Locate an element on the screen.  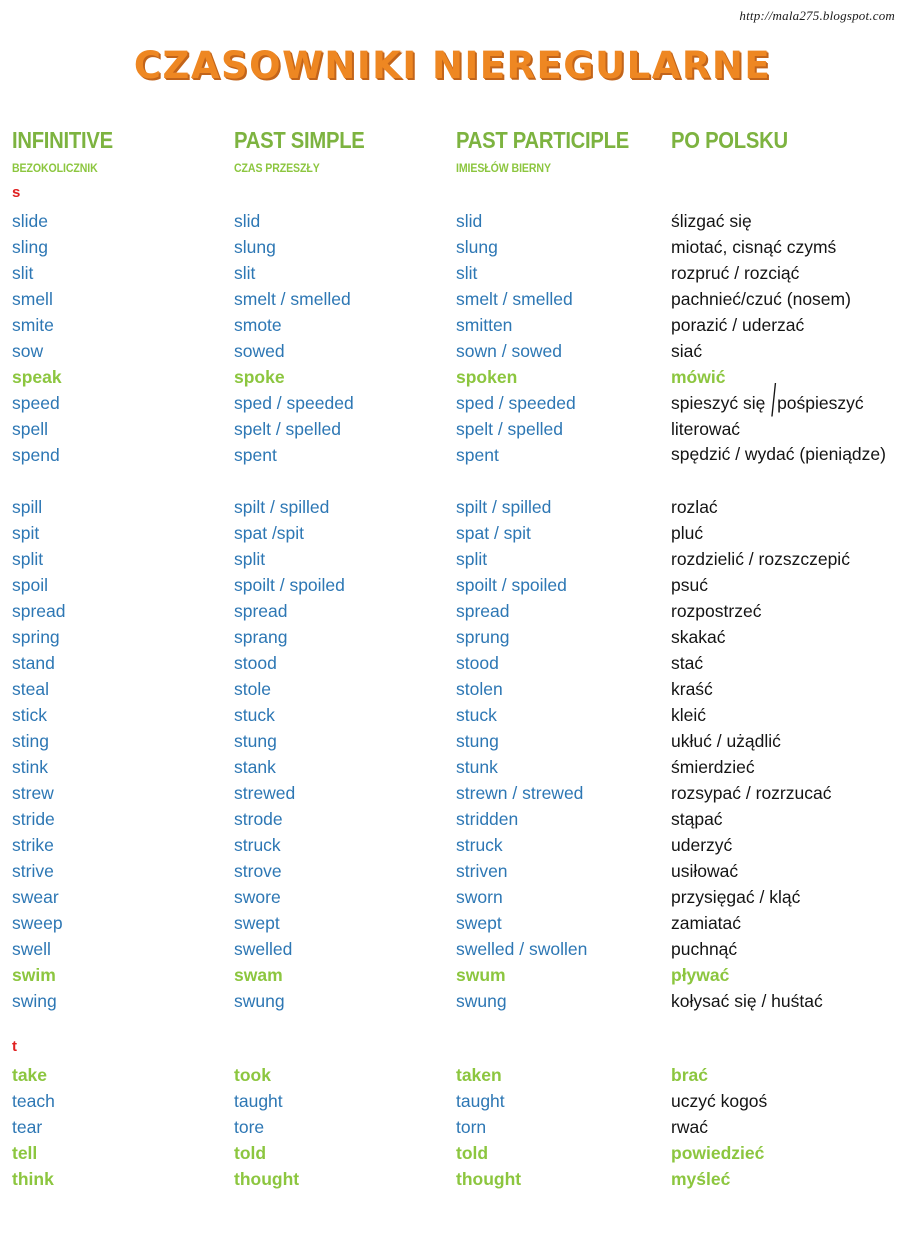
verb-translation: spieszyć się /pośpieszyć is located at coordinates (767, 400).